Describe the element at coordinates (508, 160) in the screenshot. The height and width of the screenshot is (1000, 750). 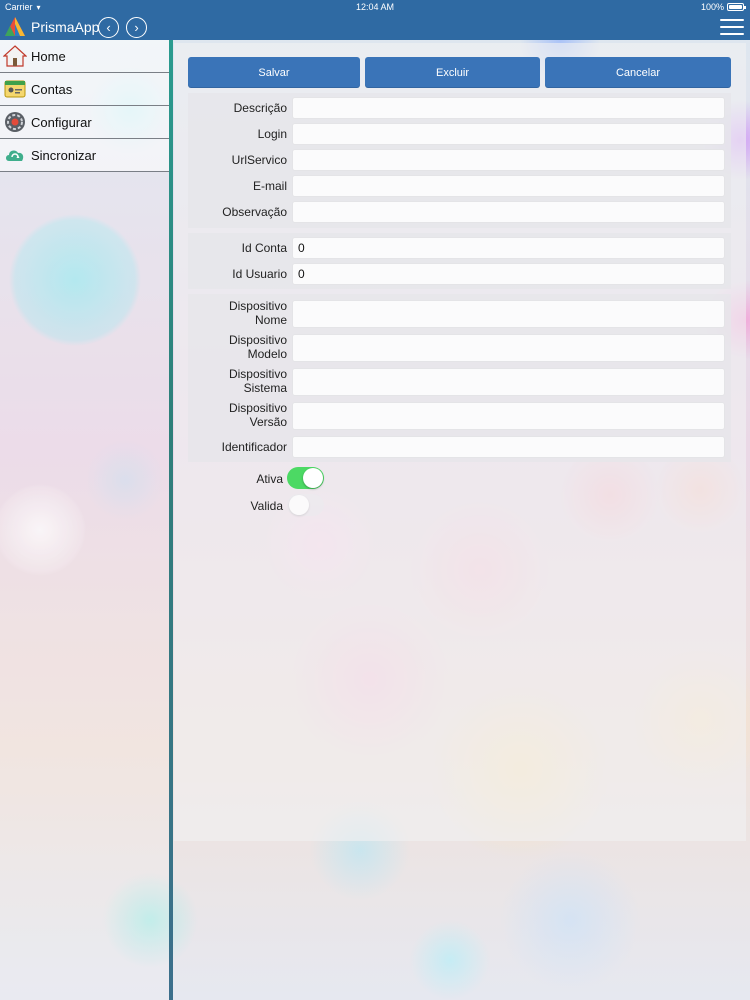
I see `urlservico-input` at that location.